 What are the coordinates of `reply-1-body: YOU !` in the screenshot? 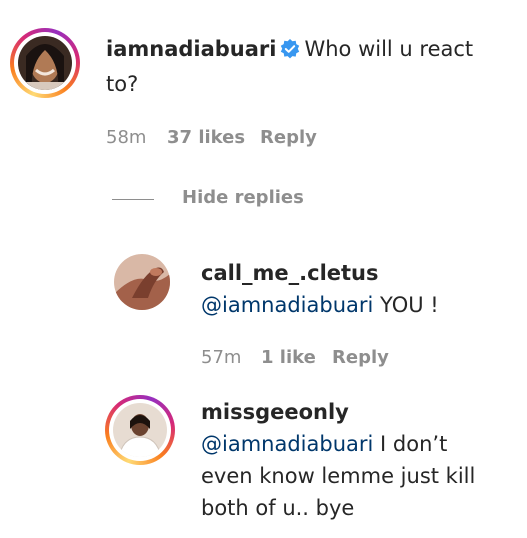 It's located at (406, 305).